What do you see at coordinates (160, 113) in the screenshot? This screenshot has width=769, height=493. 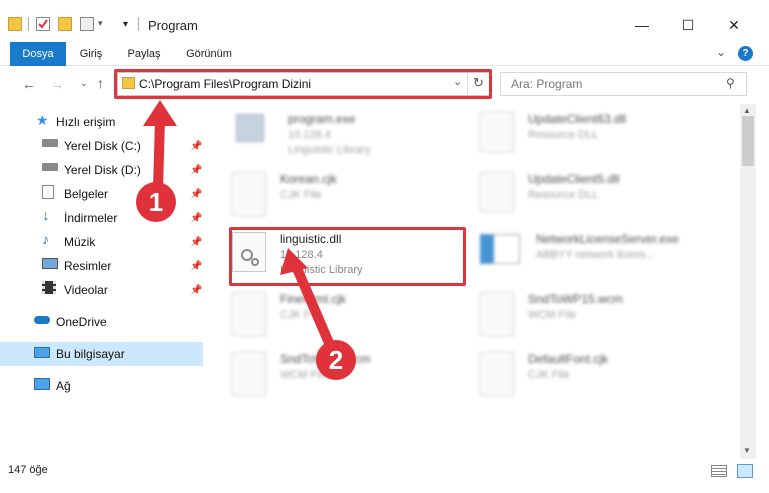 I see `arrow-1-head` at bounding box center [160, 113].